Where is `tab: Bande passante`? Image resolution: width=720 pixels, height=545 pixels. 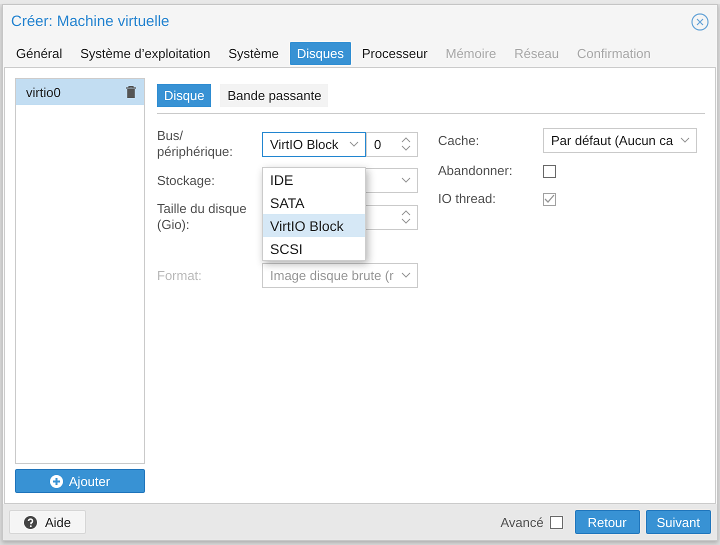 tab: Bande passante is located at coordinates (274, 95).